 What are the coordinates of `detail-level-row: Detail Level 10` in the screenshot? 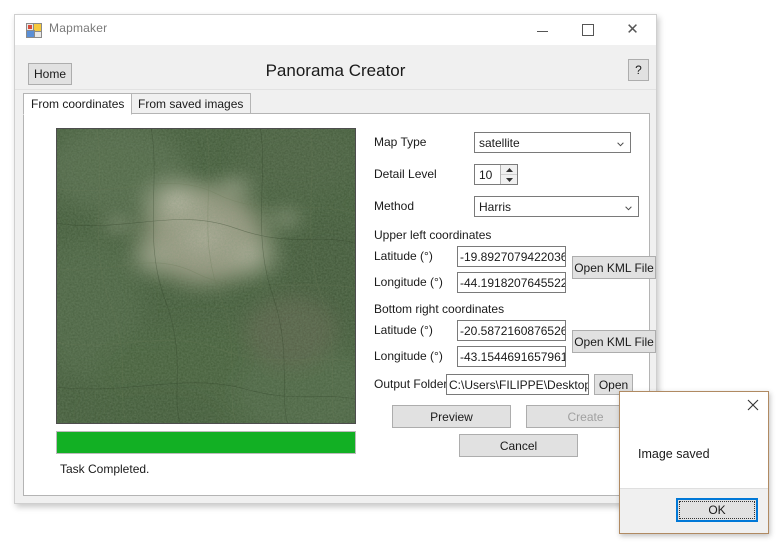 It's located at (508, 175).